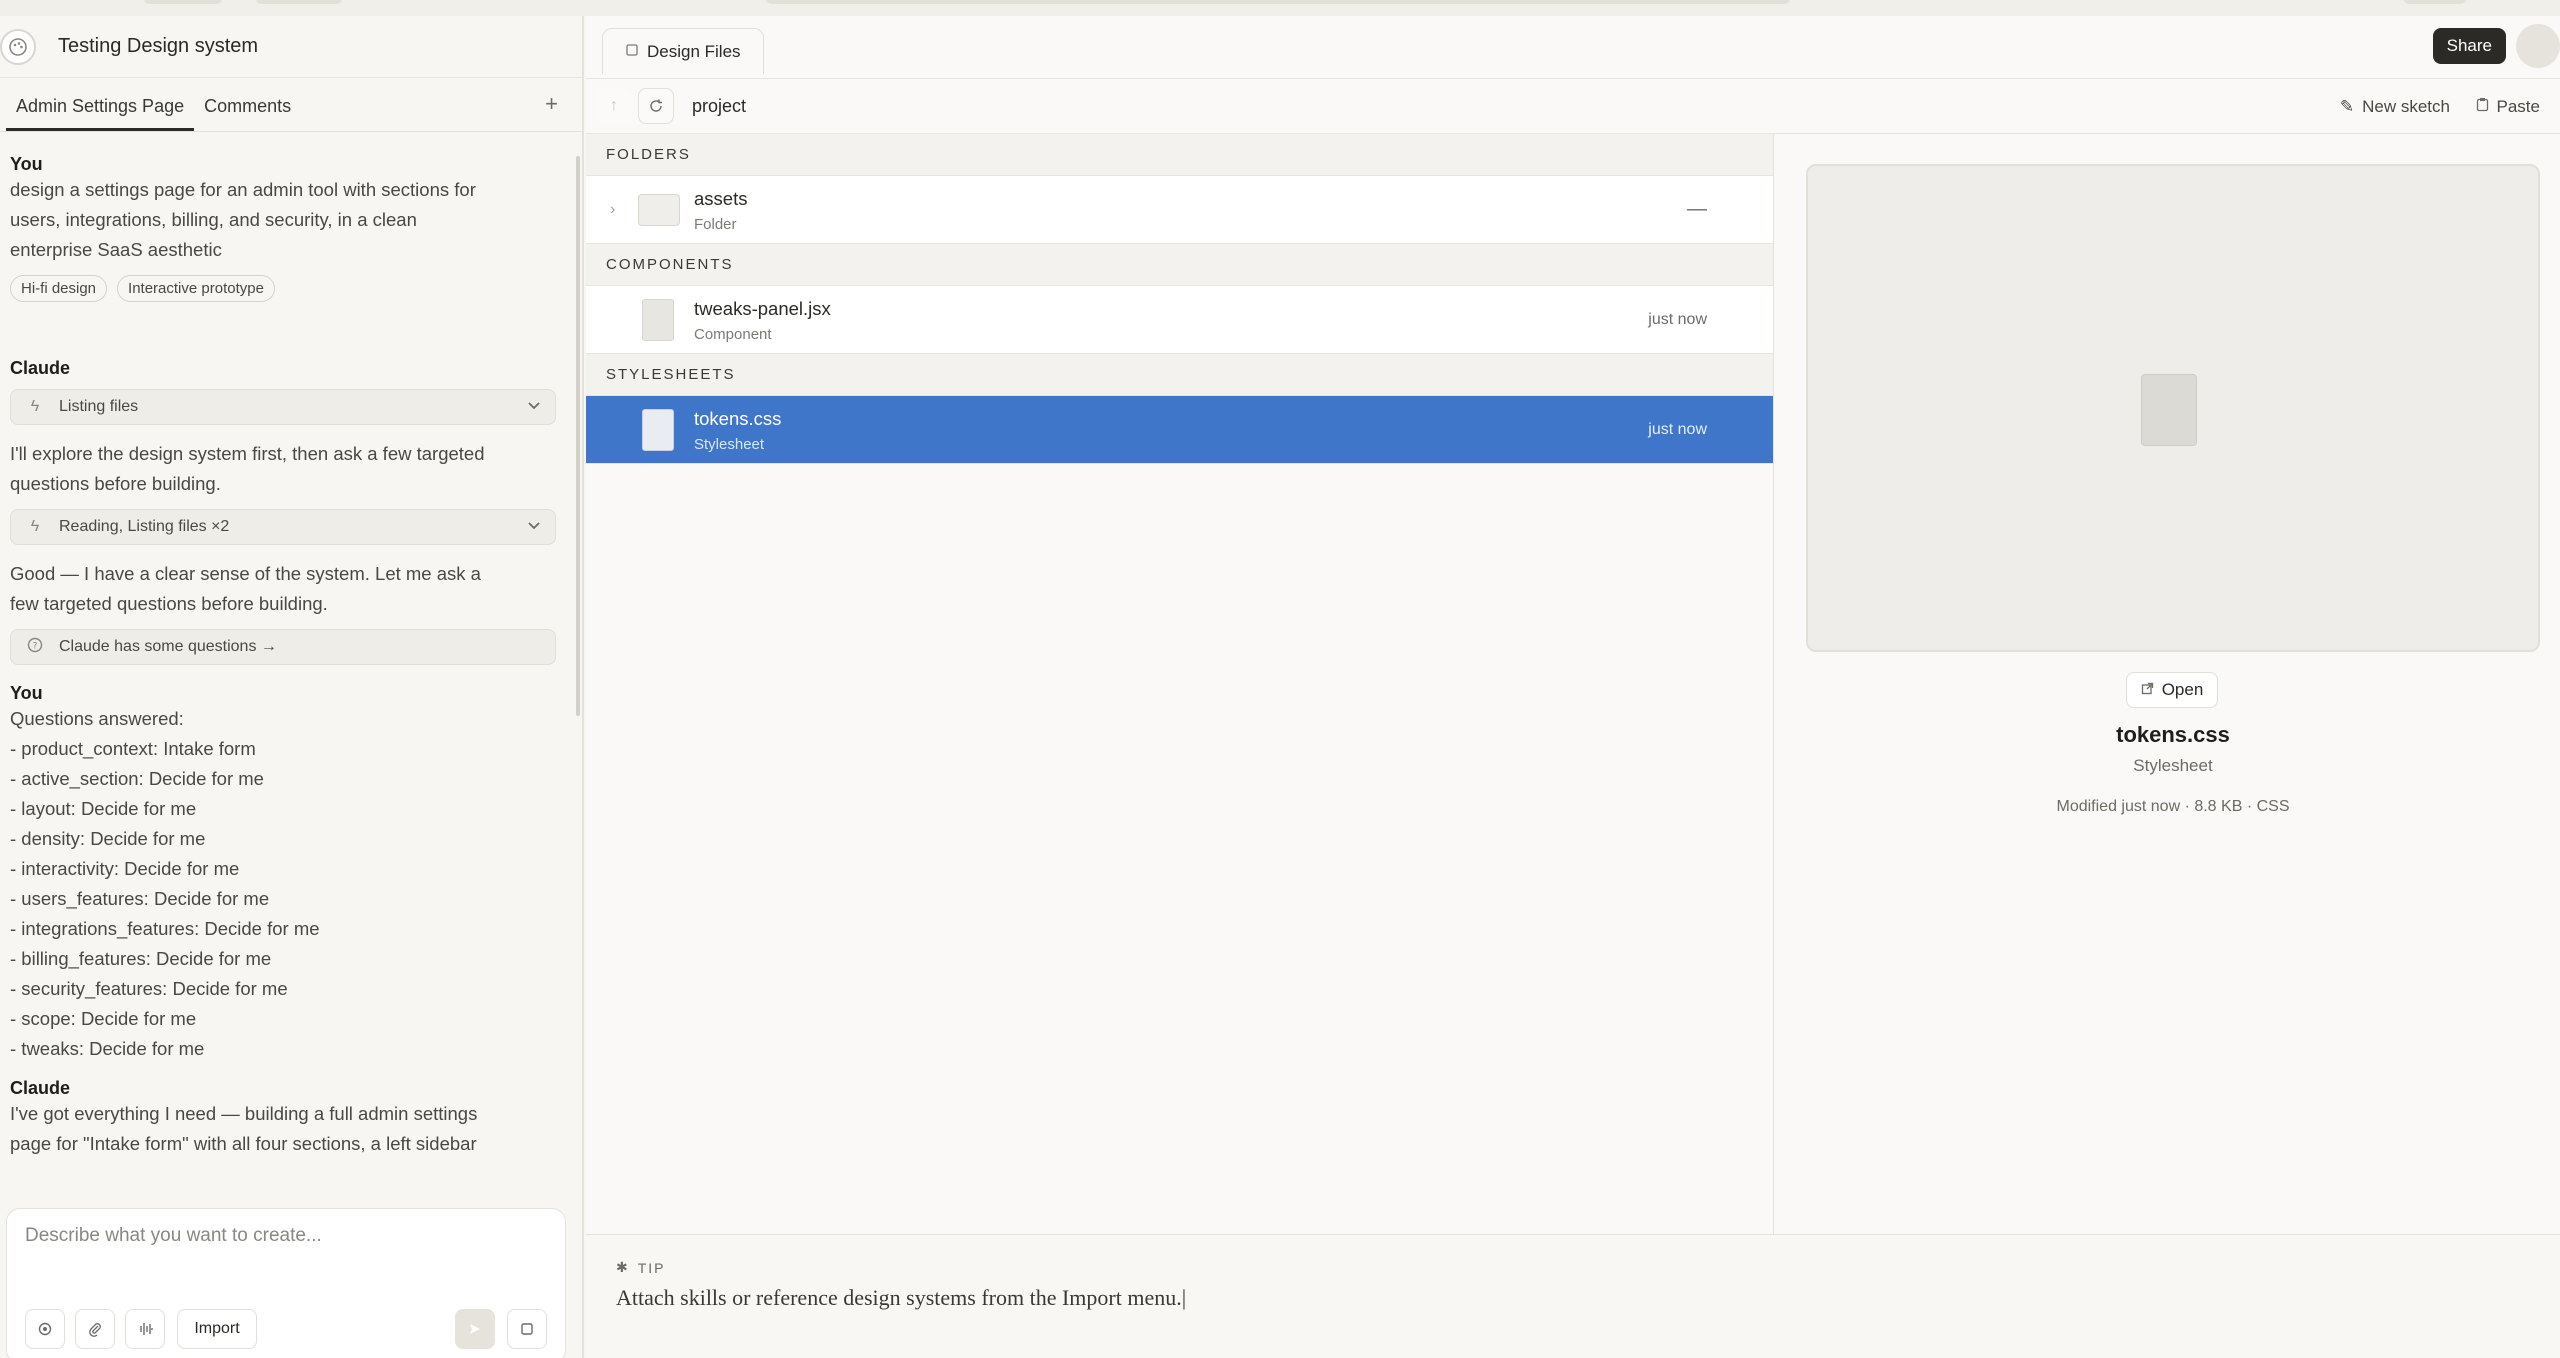 The width and height of the screenshot is (2560, 1358). What do you see at coordinates (168, 646) in the screenshot?
I see `questions-link-label: Claude has some questions →` at bounding box center [168, 646].